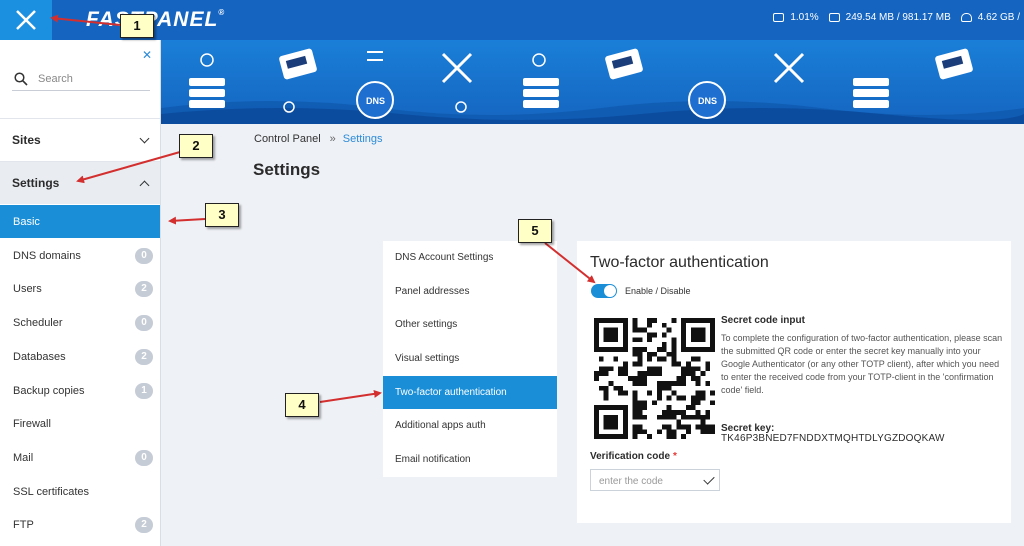 Image resolution: width=1024 pixels, height=546 pixels. I want to click on submenu-panel-addresses: Panel addresses, so click(470, 291).